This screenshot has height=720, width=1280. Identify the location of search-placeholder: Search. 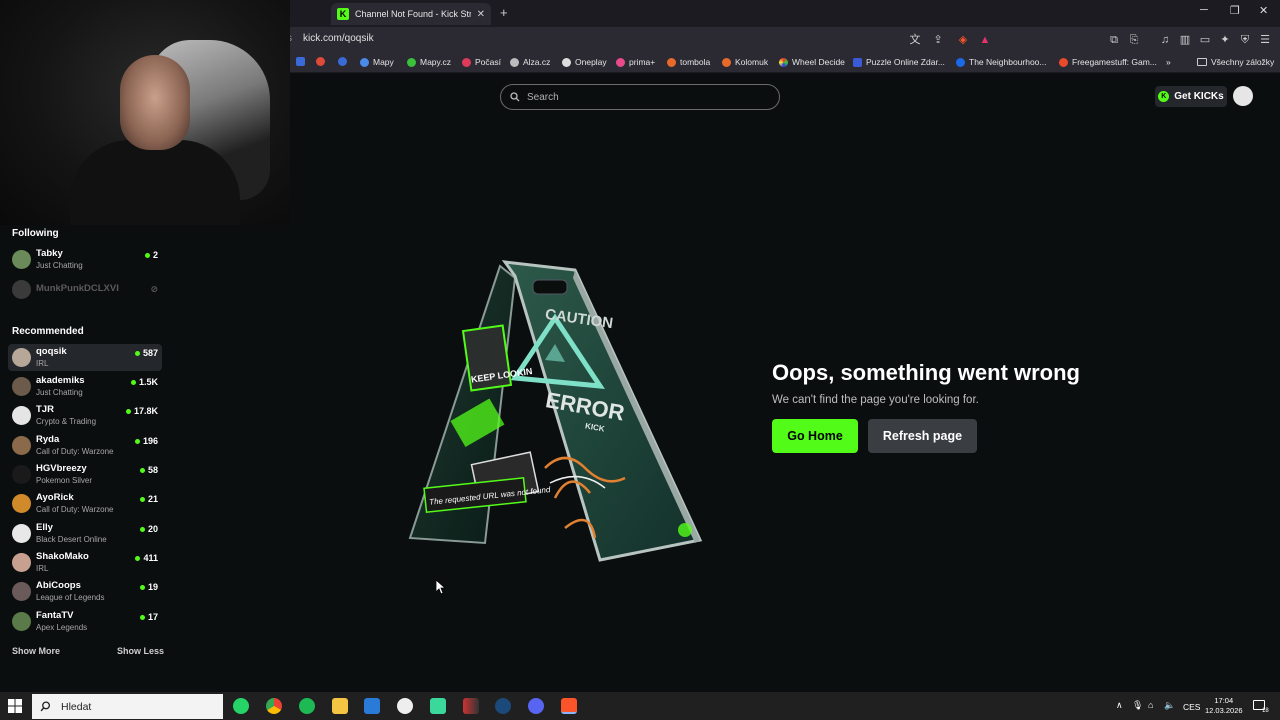
(543, 97).